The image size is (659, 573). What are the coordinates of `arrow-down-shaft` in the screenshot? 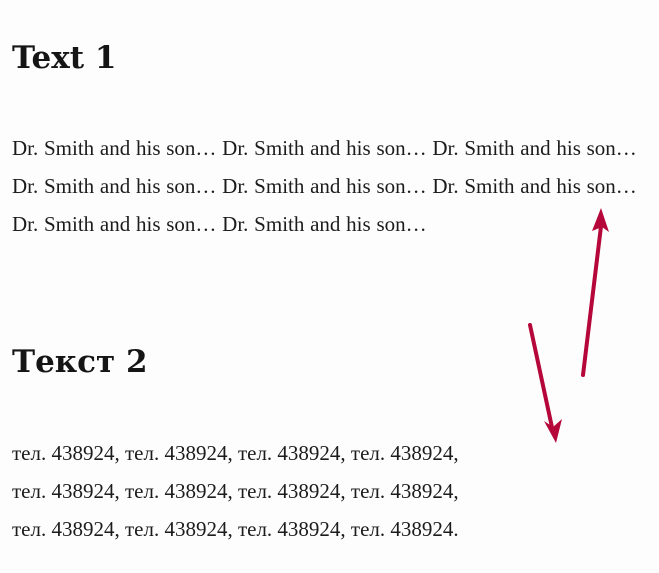 It's located at (541, 378).